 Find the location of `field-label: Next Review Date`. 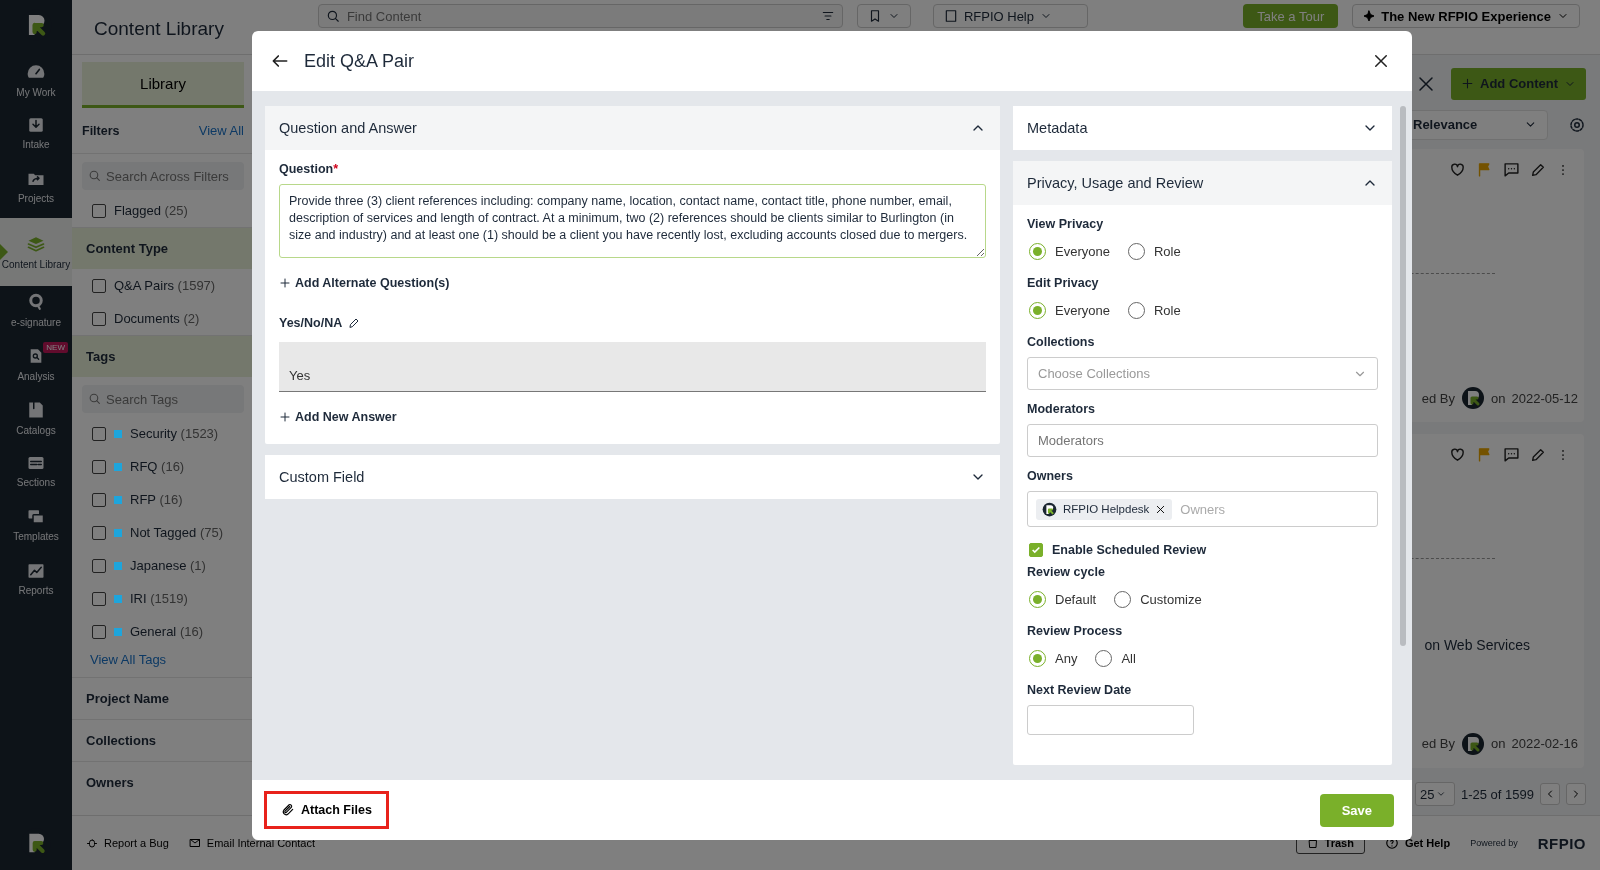

field-label: Next Review Date is located at coordinates (1080, 690).